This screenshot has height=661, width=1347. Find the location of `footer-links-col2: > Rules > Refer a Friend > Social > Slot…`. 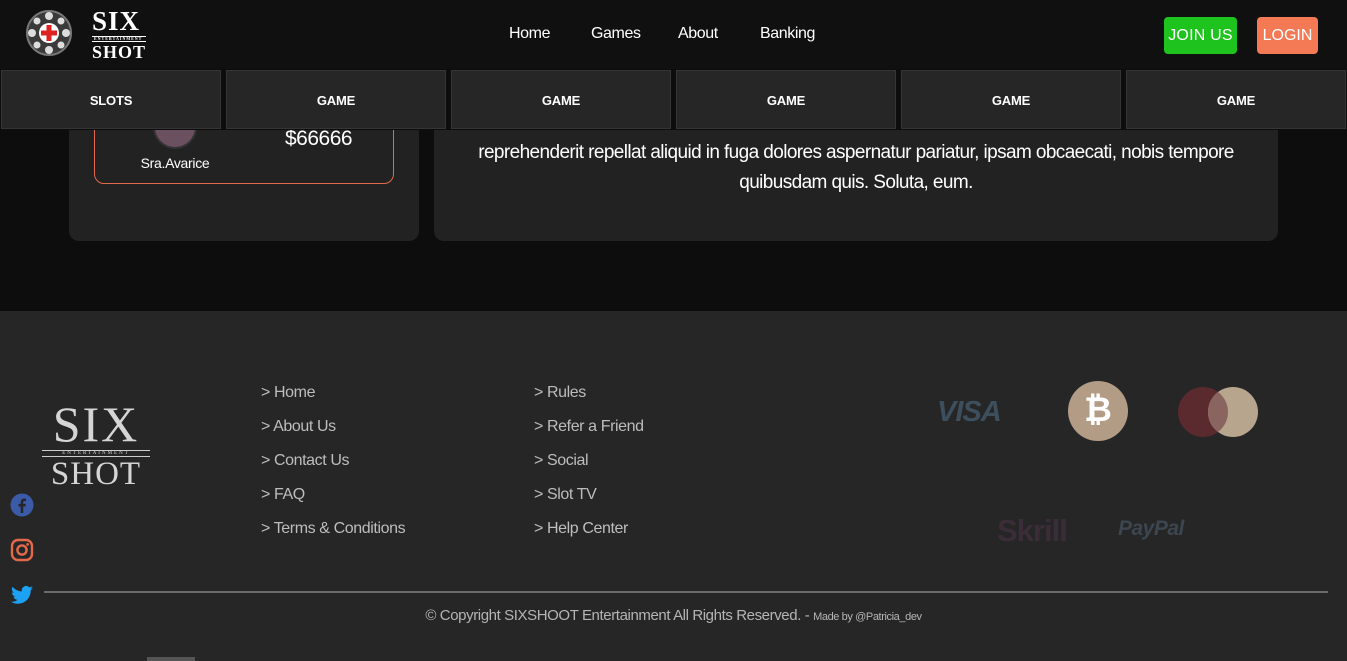

footer-links-col2: > Rules > Refer a Friend > Social > Slot… is located at coordinates (589, 469).